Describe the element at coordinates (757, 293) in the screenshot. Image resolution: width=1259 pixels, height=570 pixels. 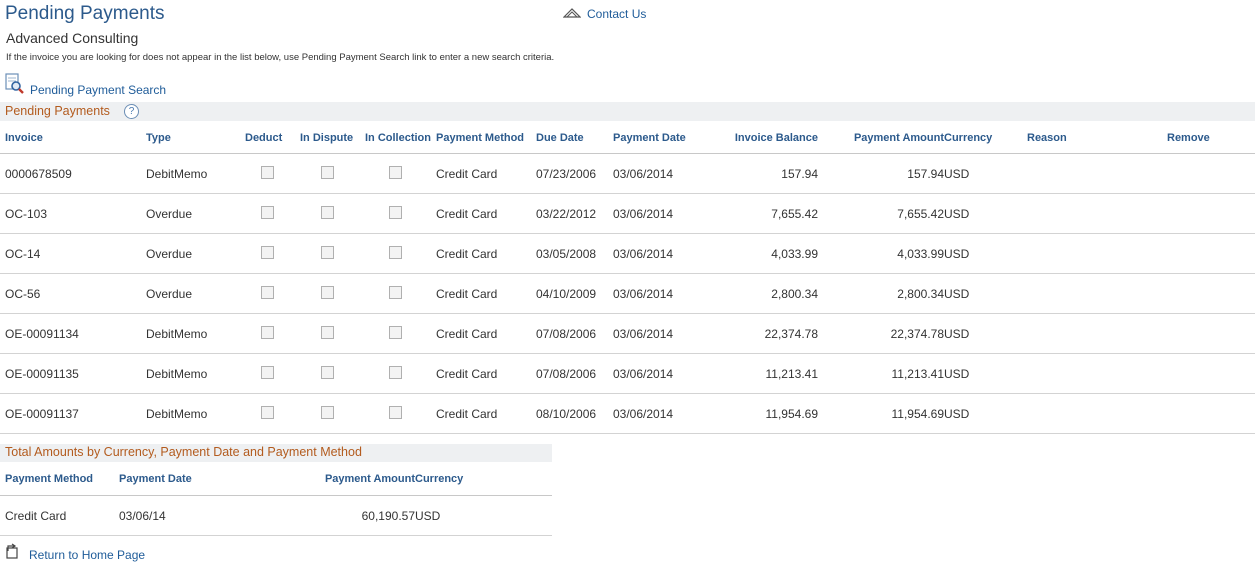
I see `invoice-balance-cell: 2,800.34` at that location.